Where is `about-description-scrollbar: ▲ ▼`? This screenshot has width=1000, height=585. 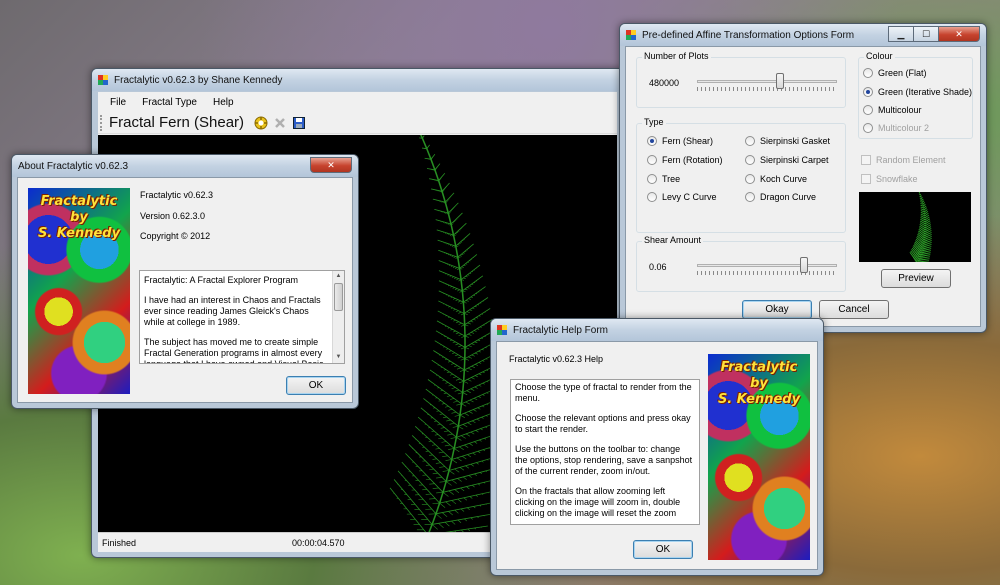
about-description-scrollbar: ▲ ▼ is located at coordinates (338, 317).